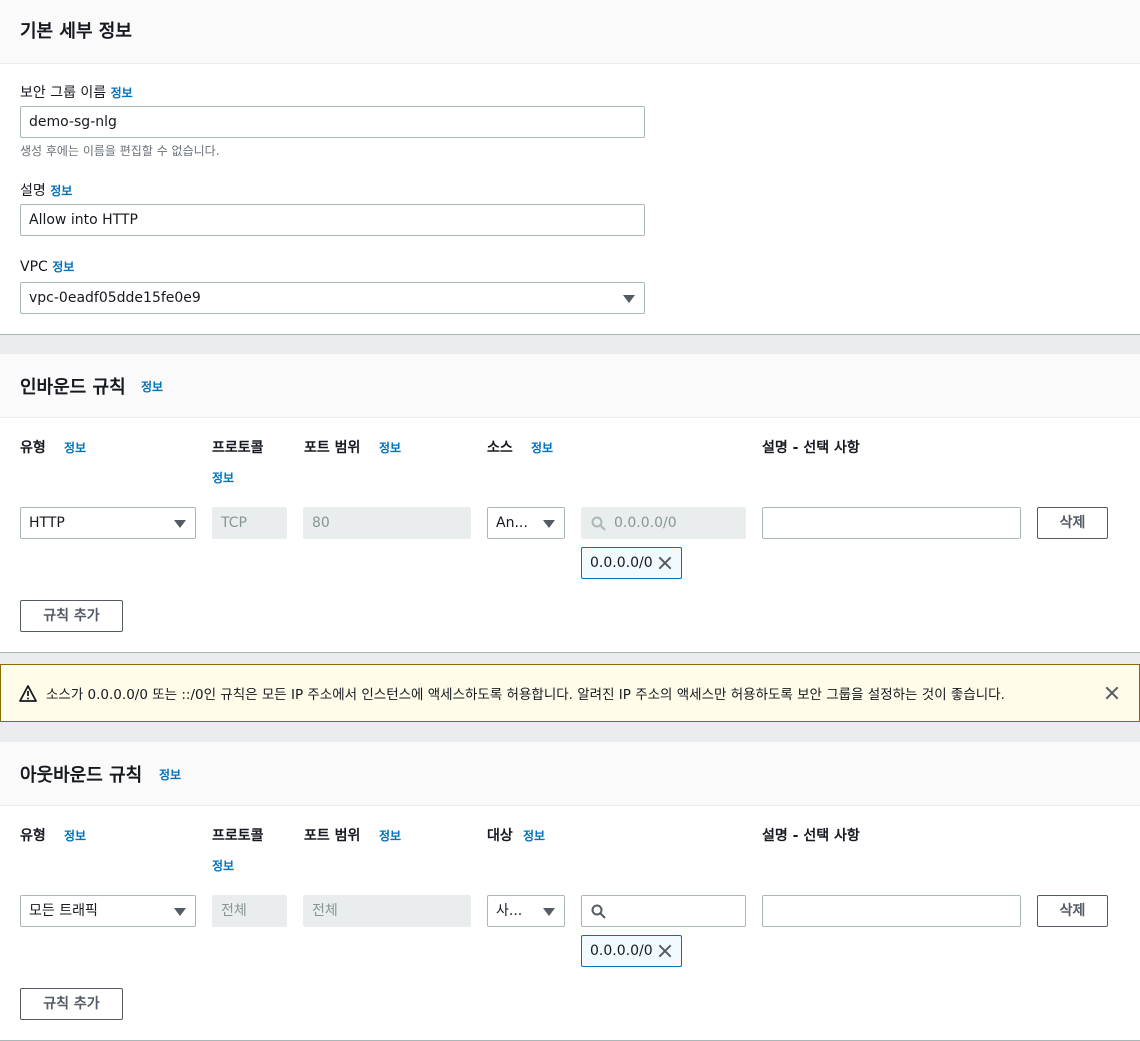 The width and height of the screenshot is (1140, 1041). Describe the element at coordinates (122, 93) in the screenshot. I see `sg-name-info-link: 정보` at that location.